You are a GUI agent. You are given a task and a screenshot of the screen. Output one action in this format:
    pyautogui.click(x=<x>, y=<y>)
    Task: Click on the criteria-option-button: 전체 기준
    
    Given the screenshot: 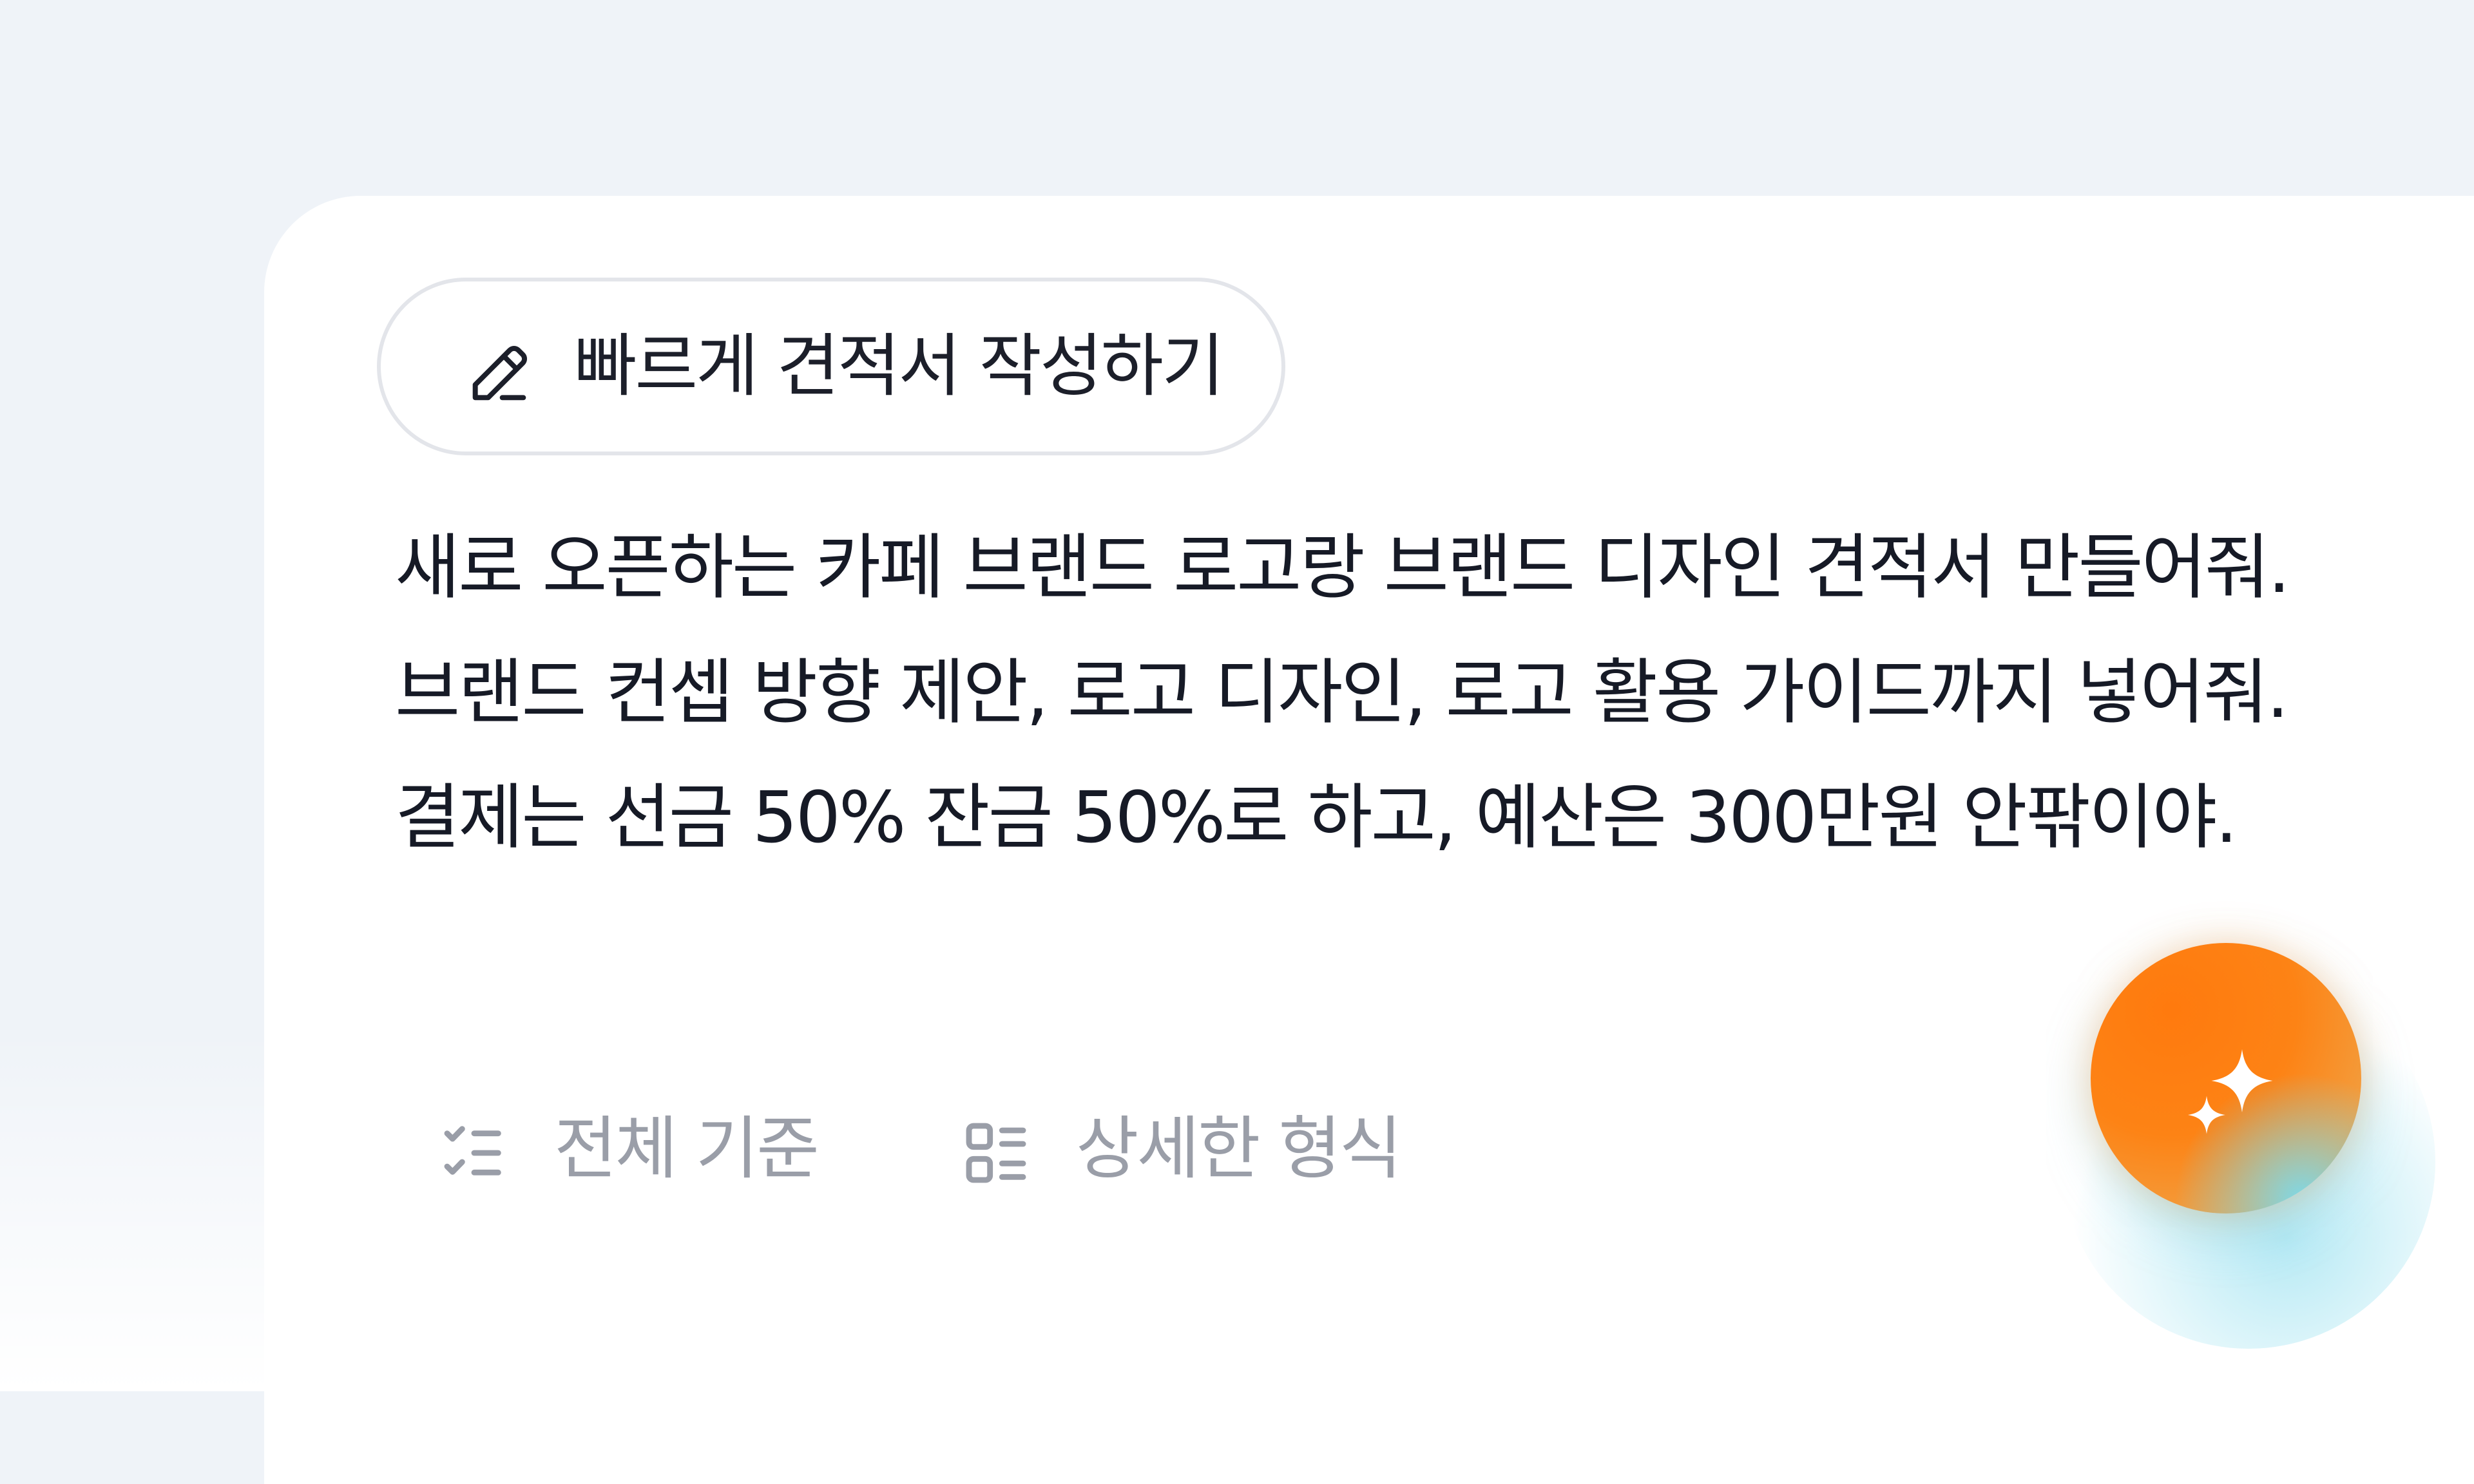 What is the action you would take?
    pyautogui.click(x=638, y=1149)
    